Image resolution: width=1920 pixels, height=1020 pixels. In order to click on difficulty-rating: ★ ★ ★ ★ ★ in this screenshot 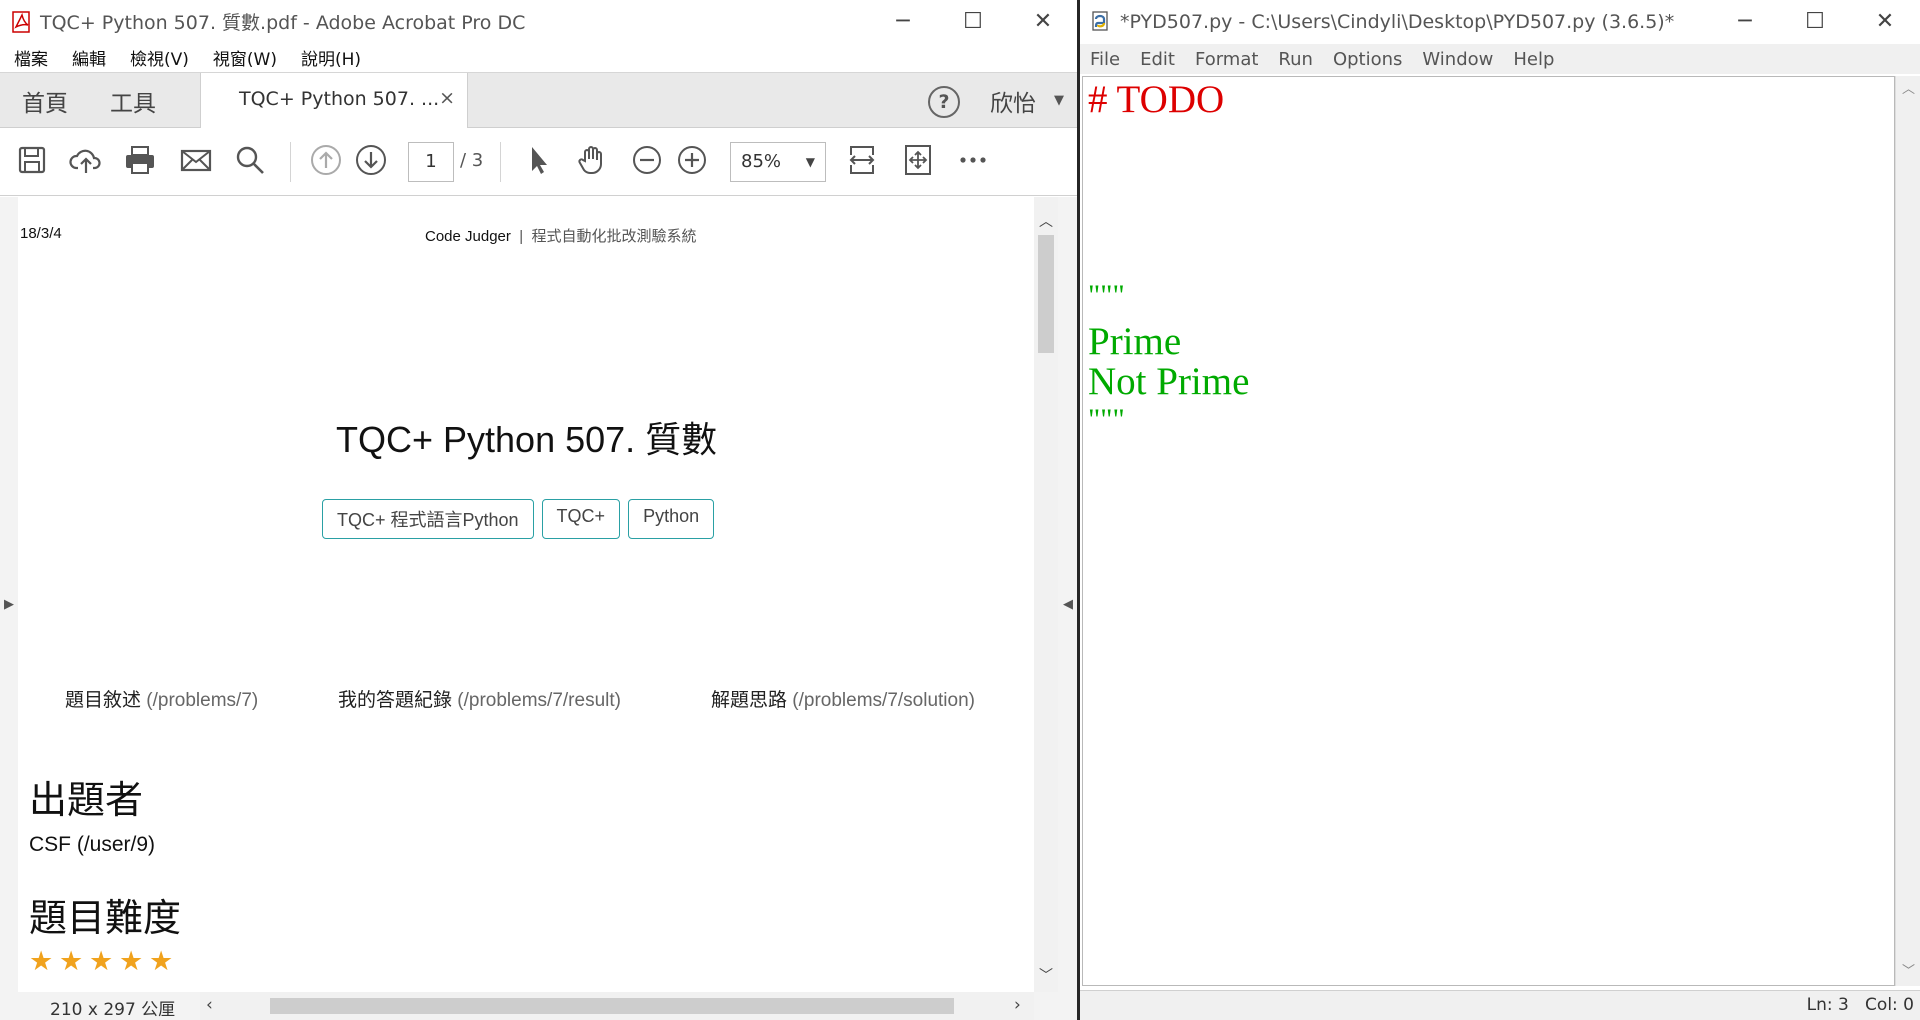, I will do `click(102, 961)`.